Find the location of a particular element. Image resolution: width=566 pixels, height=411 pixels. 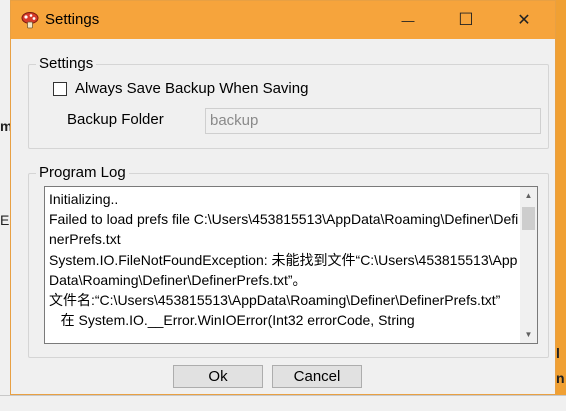

minimize-button: — is located at coordinates (408, 20).